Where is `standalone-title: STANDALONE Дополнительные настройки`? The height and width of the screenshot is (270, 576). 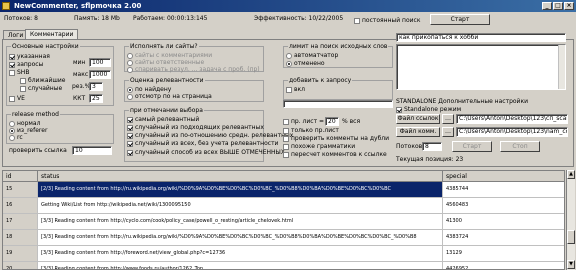 standalone-title: STANDALONE Дополнительные настройки is located at coordinates (462, 101).